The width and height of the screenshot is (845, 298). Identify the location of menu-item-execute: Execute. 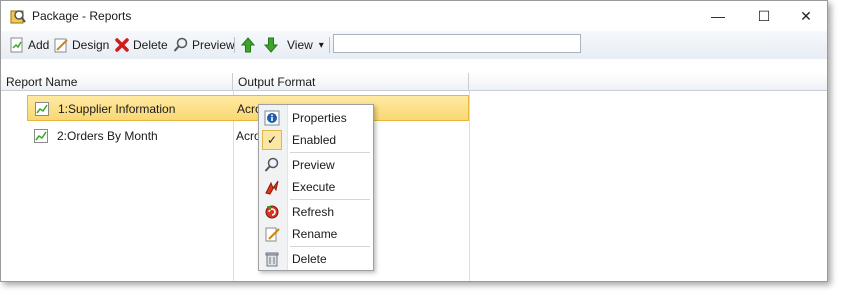
(316, 187).